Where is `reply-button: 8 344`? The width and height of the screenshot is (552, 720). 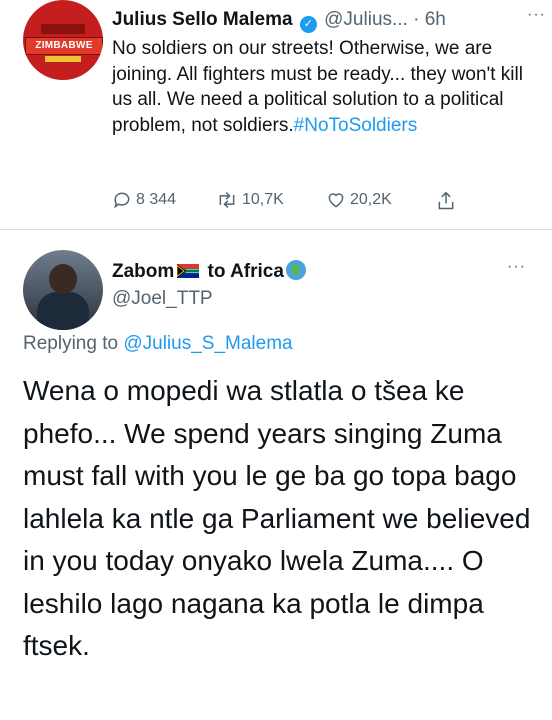
reply-button: 8 344 is located at coordinates (144, 200).